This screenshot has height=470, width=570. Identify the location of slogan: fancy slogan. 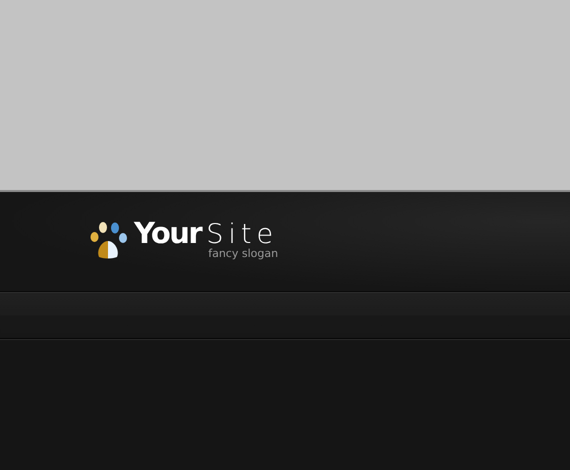
(243, 254).